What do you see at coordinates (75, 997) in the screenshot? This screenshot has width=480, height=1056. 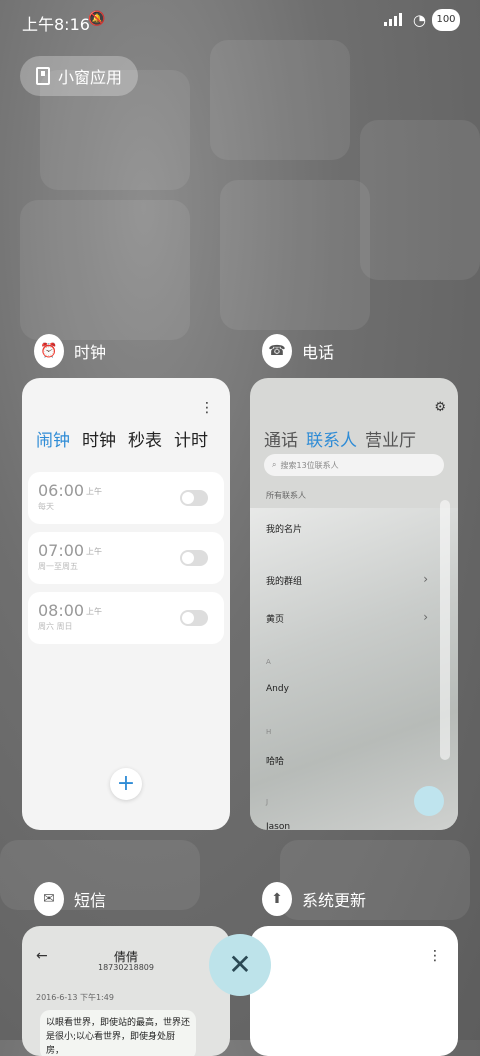 I see `message-date: 2016-6-13 下午1:49` at bounding box center [75, 997].